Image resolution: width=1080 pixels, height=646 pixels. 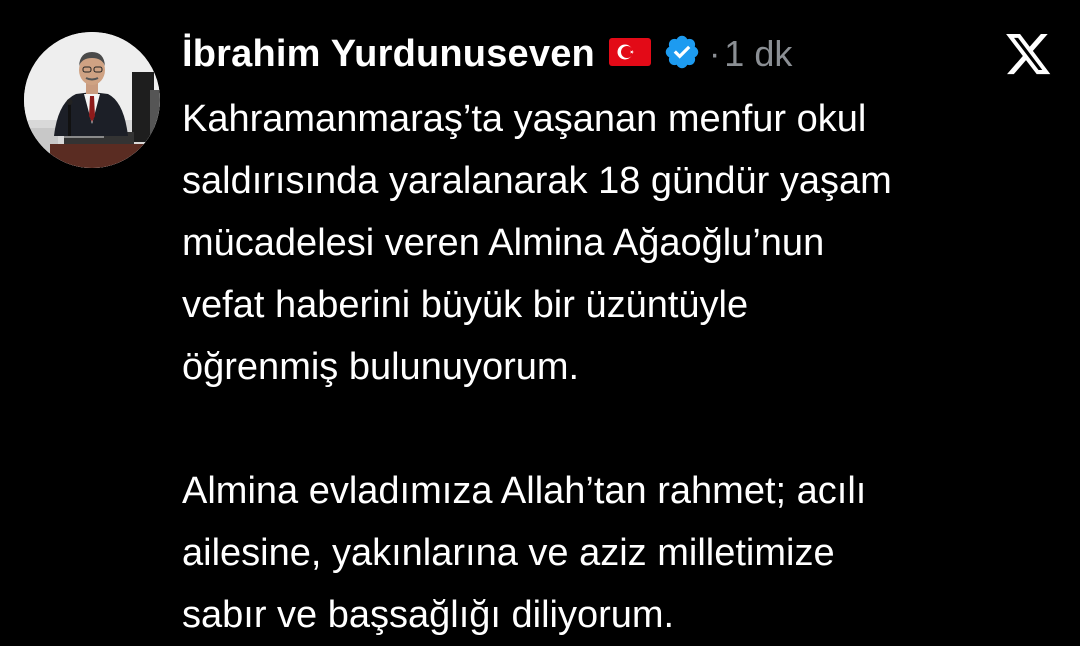 I want to click on avatar-photo, so click(x=92, y=100).